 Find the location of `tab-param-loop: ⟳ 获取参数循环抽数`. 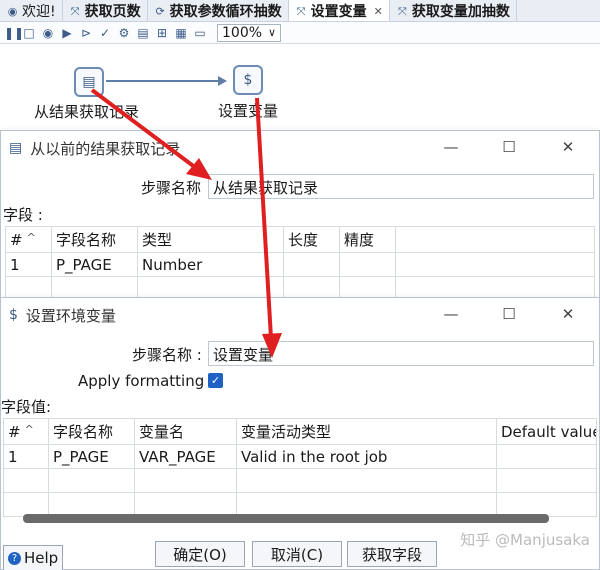

tab-param-loop: ⟳ 获取参数循环抽数 is located at coordinates (218, 10).